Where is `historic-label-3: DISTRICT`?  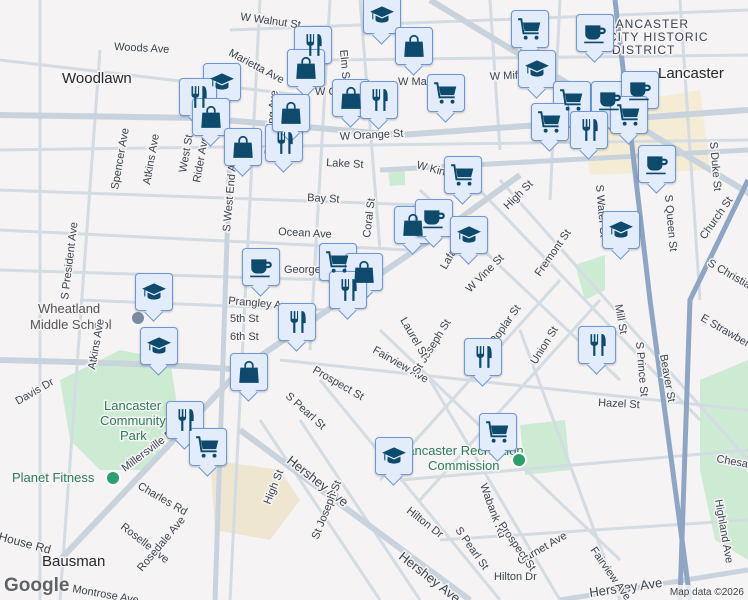
historic-label-3: DISTRICT is located at coordinates (643, 50).